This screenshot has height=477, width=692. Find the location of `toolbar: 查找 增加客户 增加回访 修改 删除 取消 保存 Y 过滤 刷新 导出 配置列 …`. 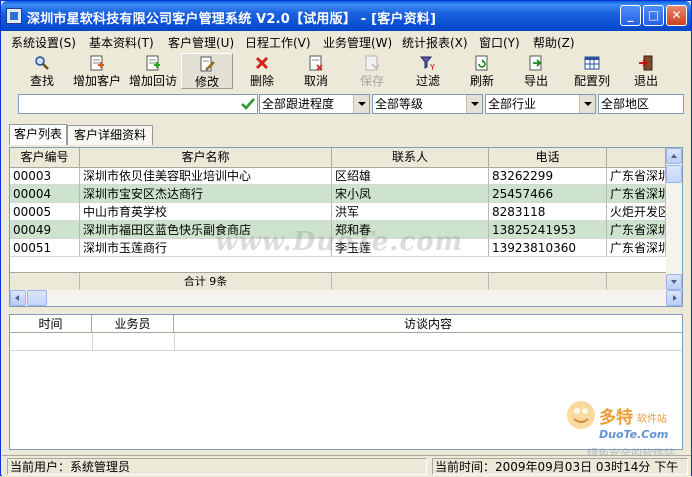

toolbar: 查找 增加客户 增加回访 修改 删除 取消 保存 Y 过滤 刷新 导出 配置列 … is located at coordinates (347, 71).